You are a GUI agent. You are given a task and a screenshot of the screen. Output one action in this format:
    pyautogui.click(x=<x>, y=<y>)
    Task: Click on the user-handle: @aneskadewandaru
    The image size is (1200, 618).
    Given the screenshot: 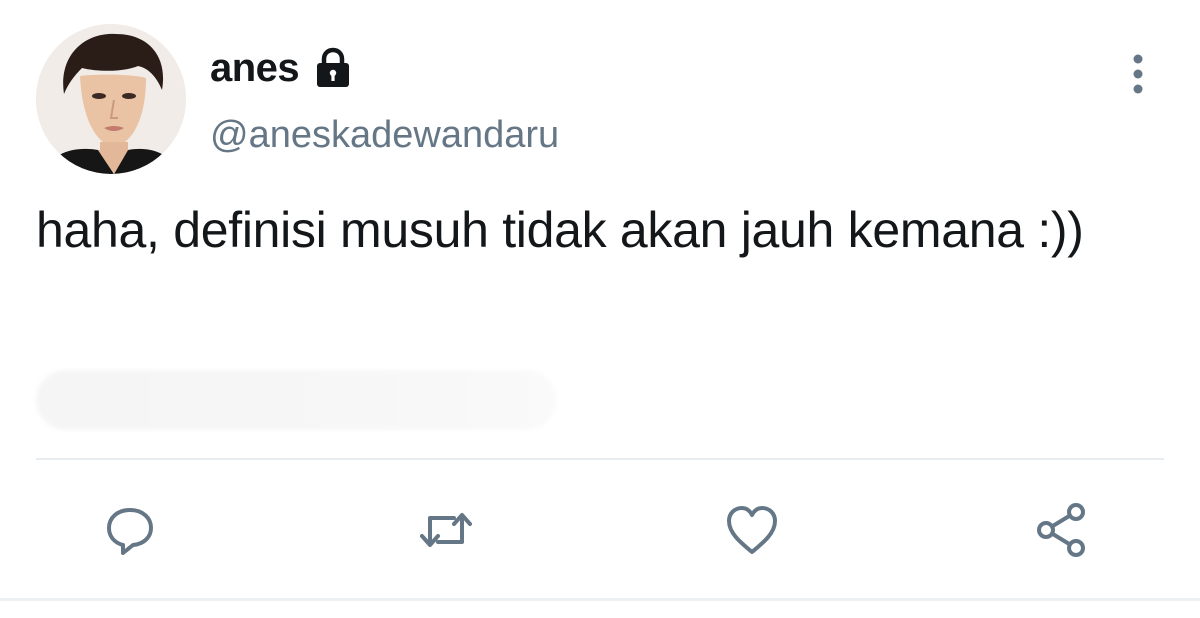 What is the action you would take?
    pyautogui.click(x=384, y=135)
    